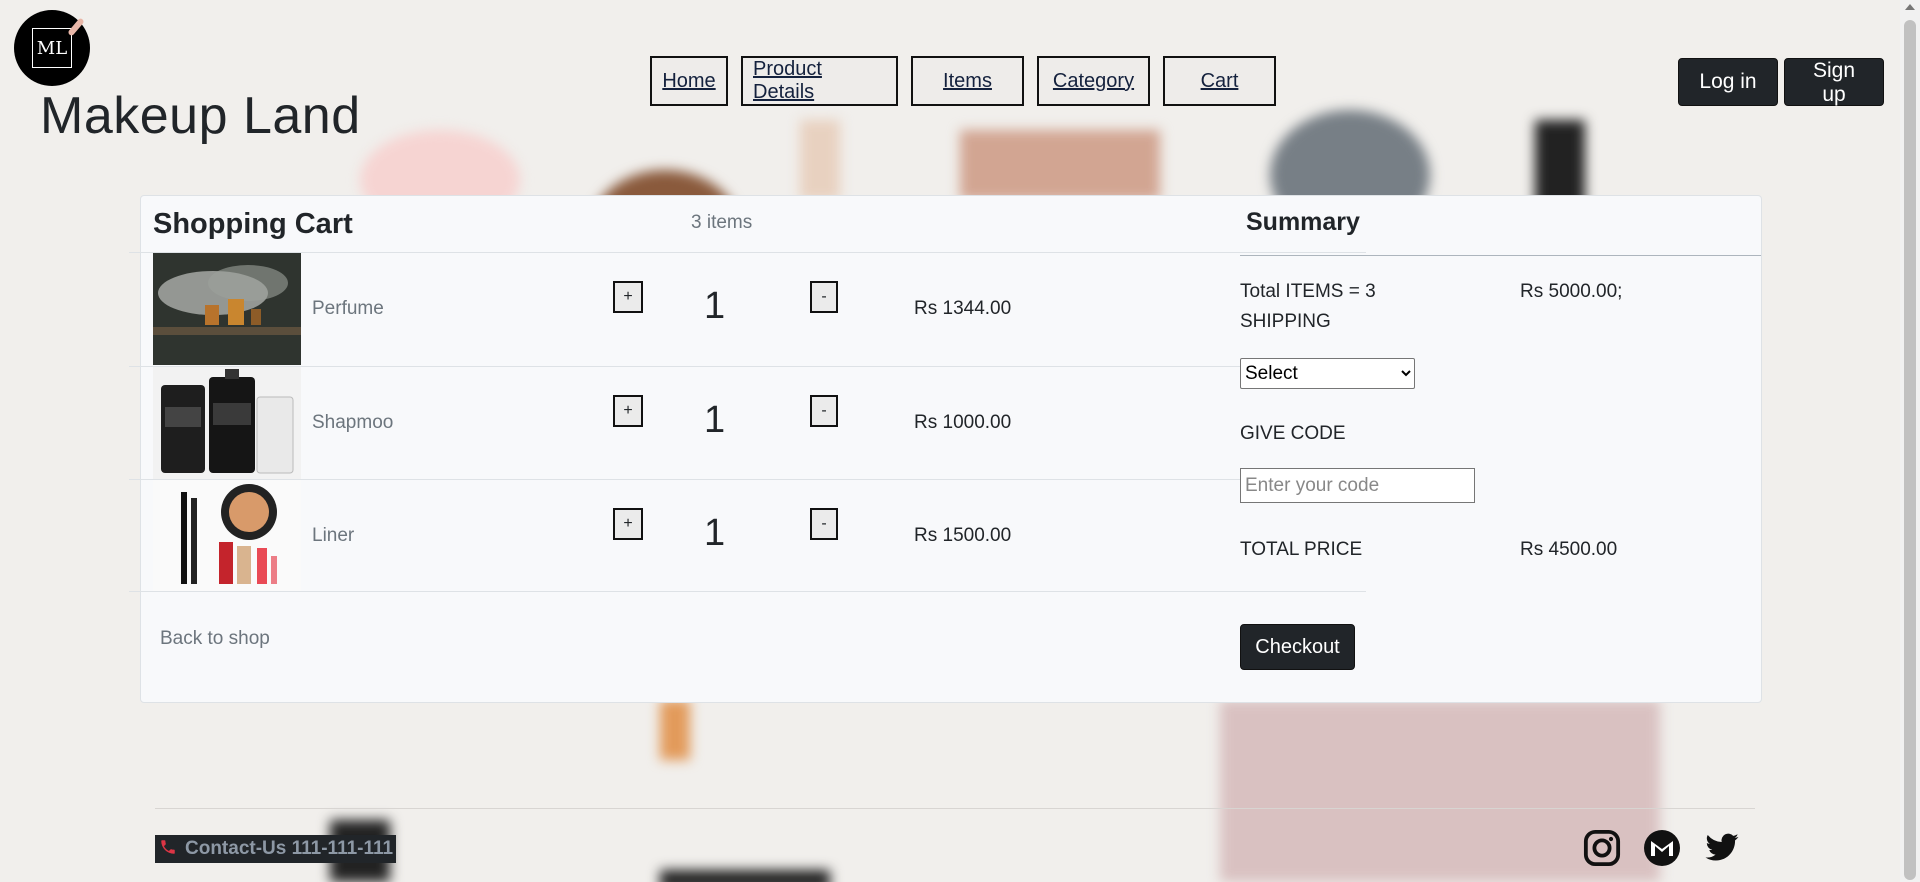 The image size is (1920, 882). I want to click on shipping-select: Select, so click(1327, 373).